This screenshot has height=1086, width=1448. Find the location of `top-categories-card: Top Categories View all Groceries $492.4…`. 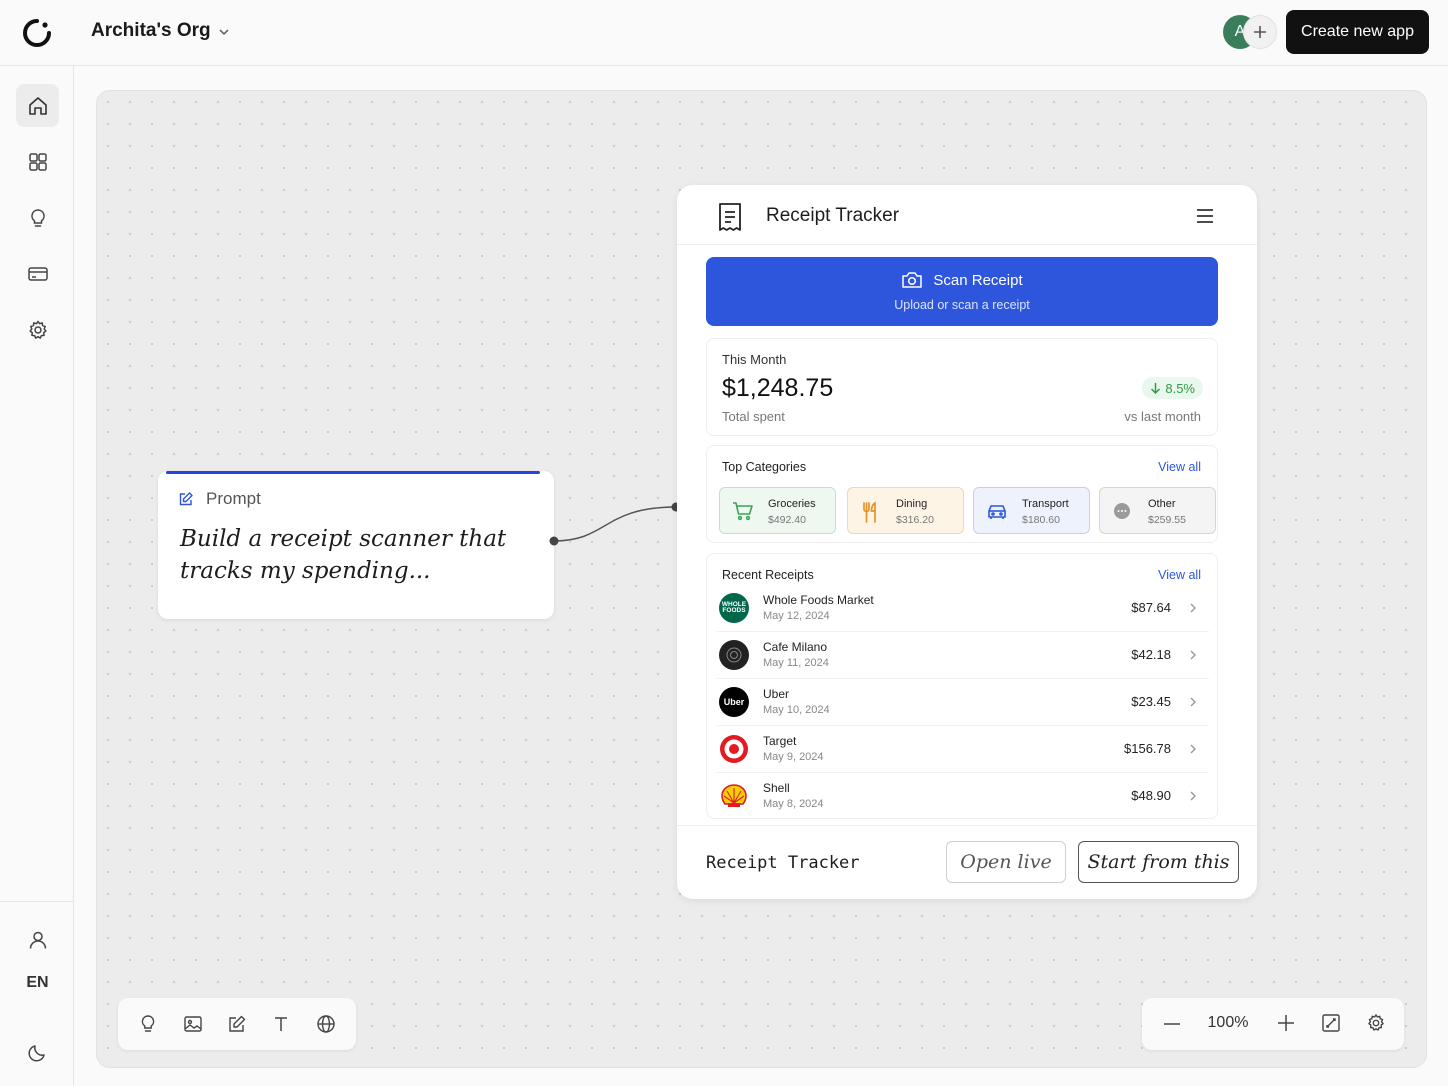

top-categories-card: Top Categories View all Groceries $492.4… is located at coordinates (962, 494).